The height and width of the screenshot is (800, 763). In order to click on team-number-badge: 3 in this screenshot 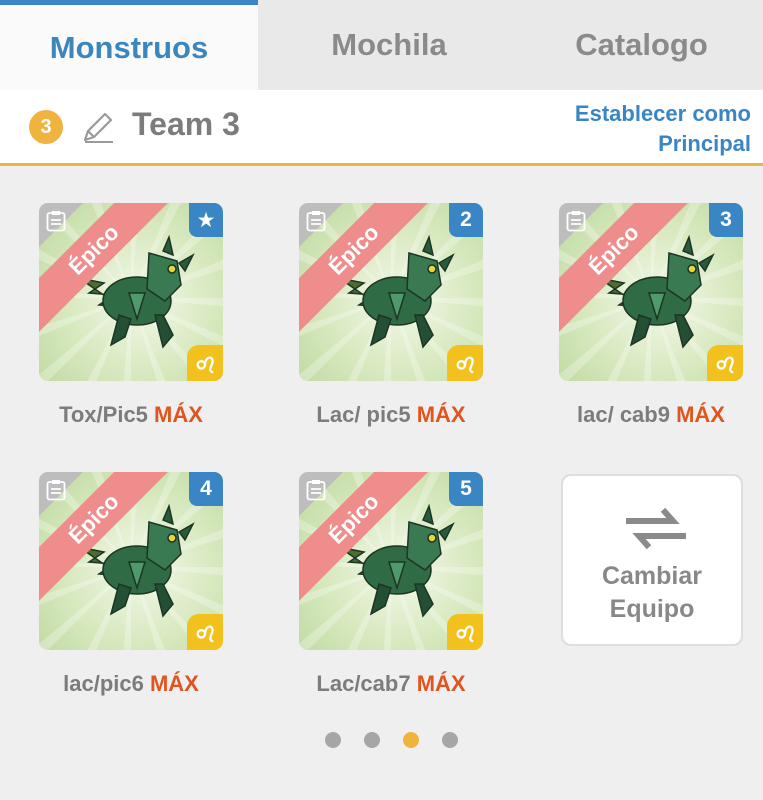, I will do `click(46, 127)`.